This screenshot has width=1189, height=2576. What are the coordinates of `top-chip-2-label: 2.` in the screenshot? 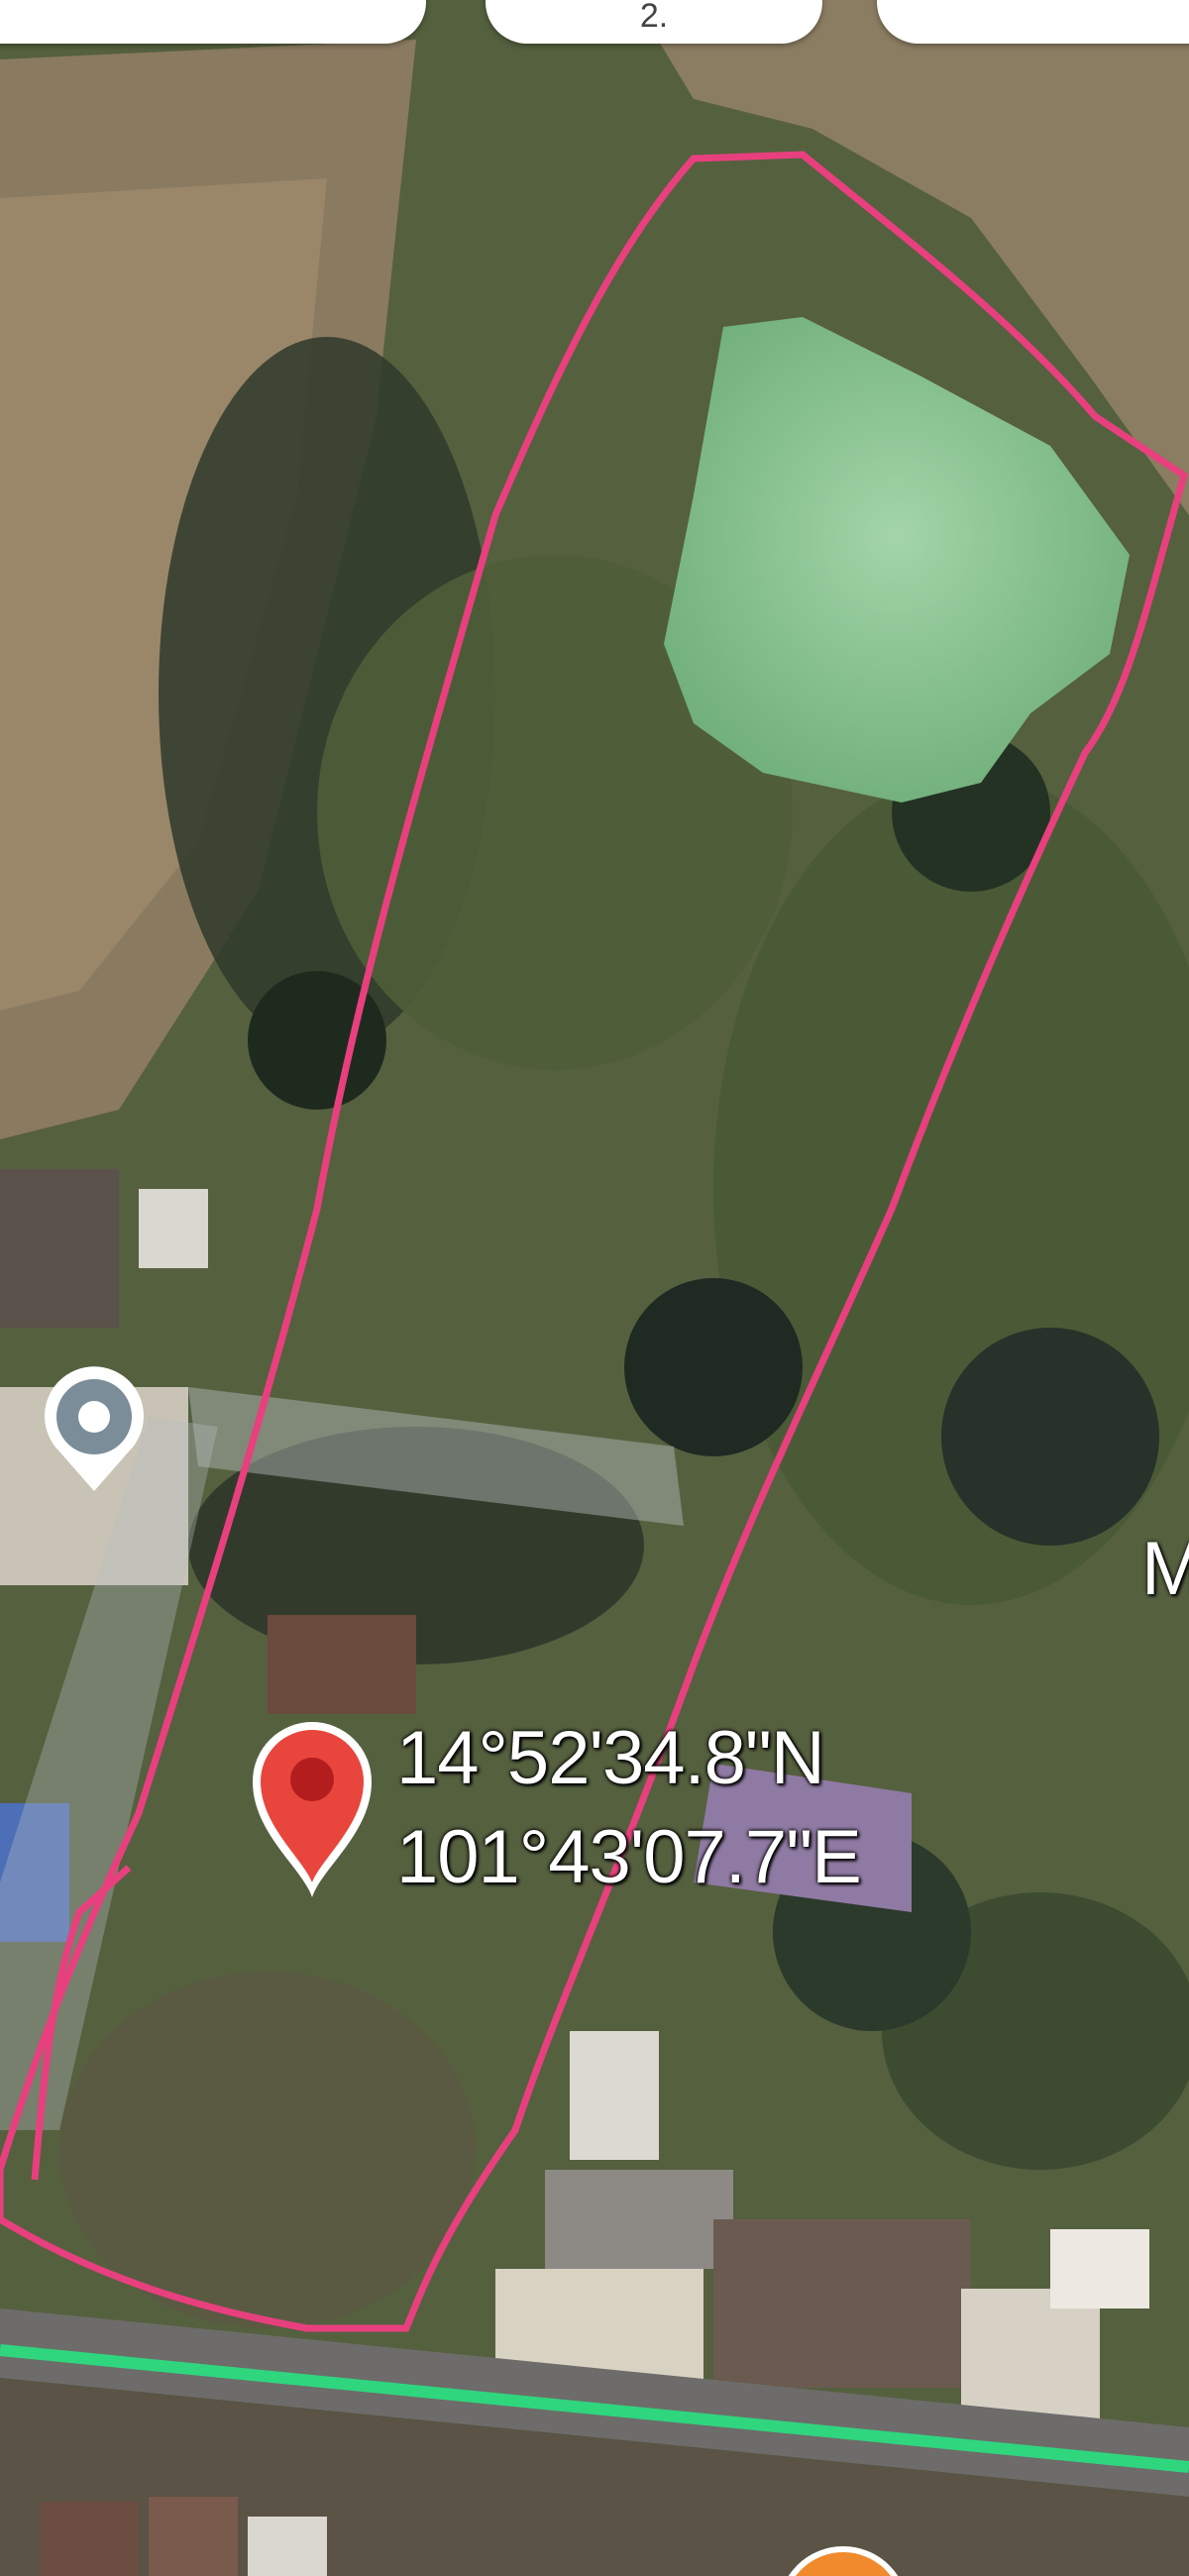 It's located at (654, 17).